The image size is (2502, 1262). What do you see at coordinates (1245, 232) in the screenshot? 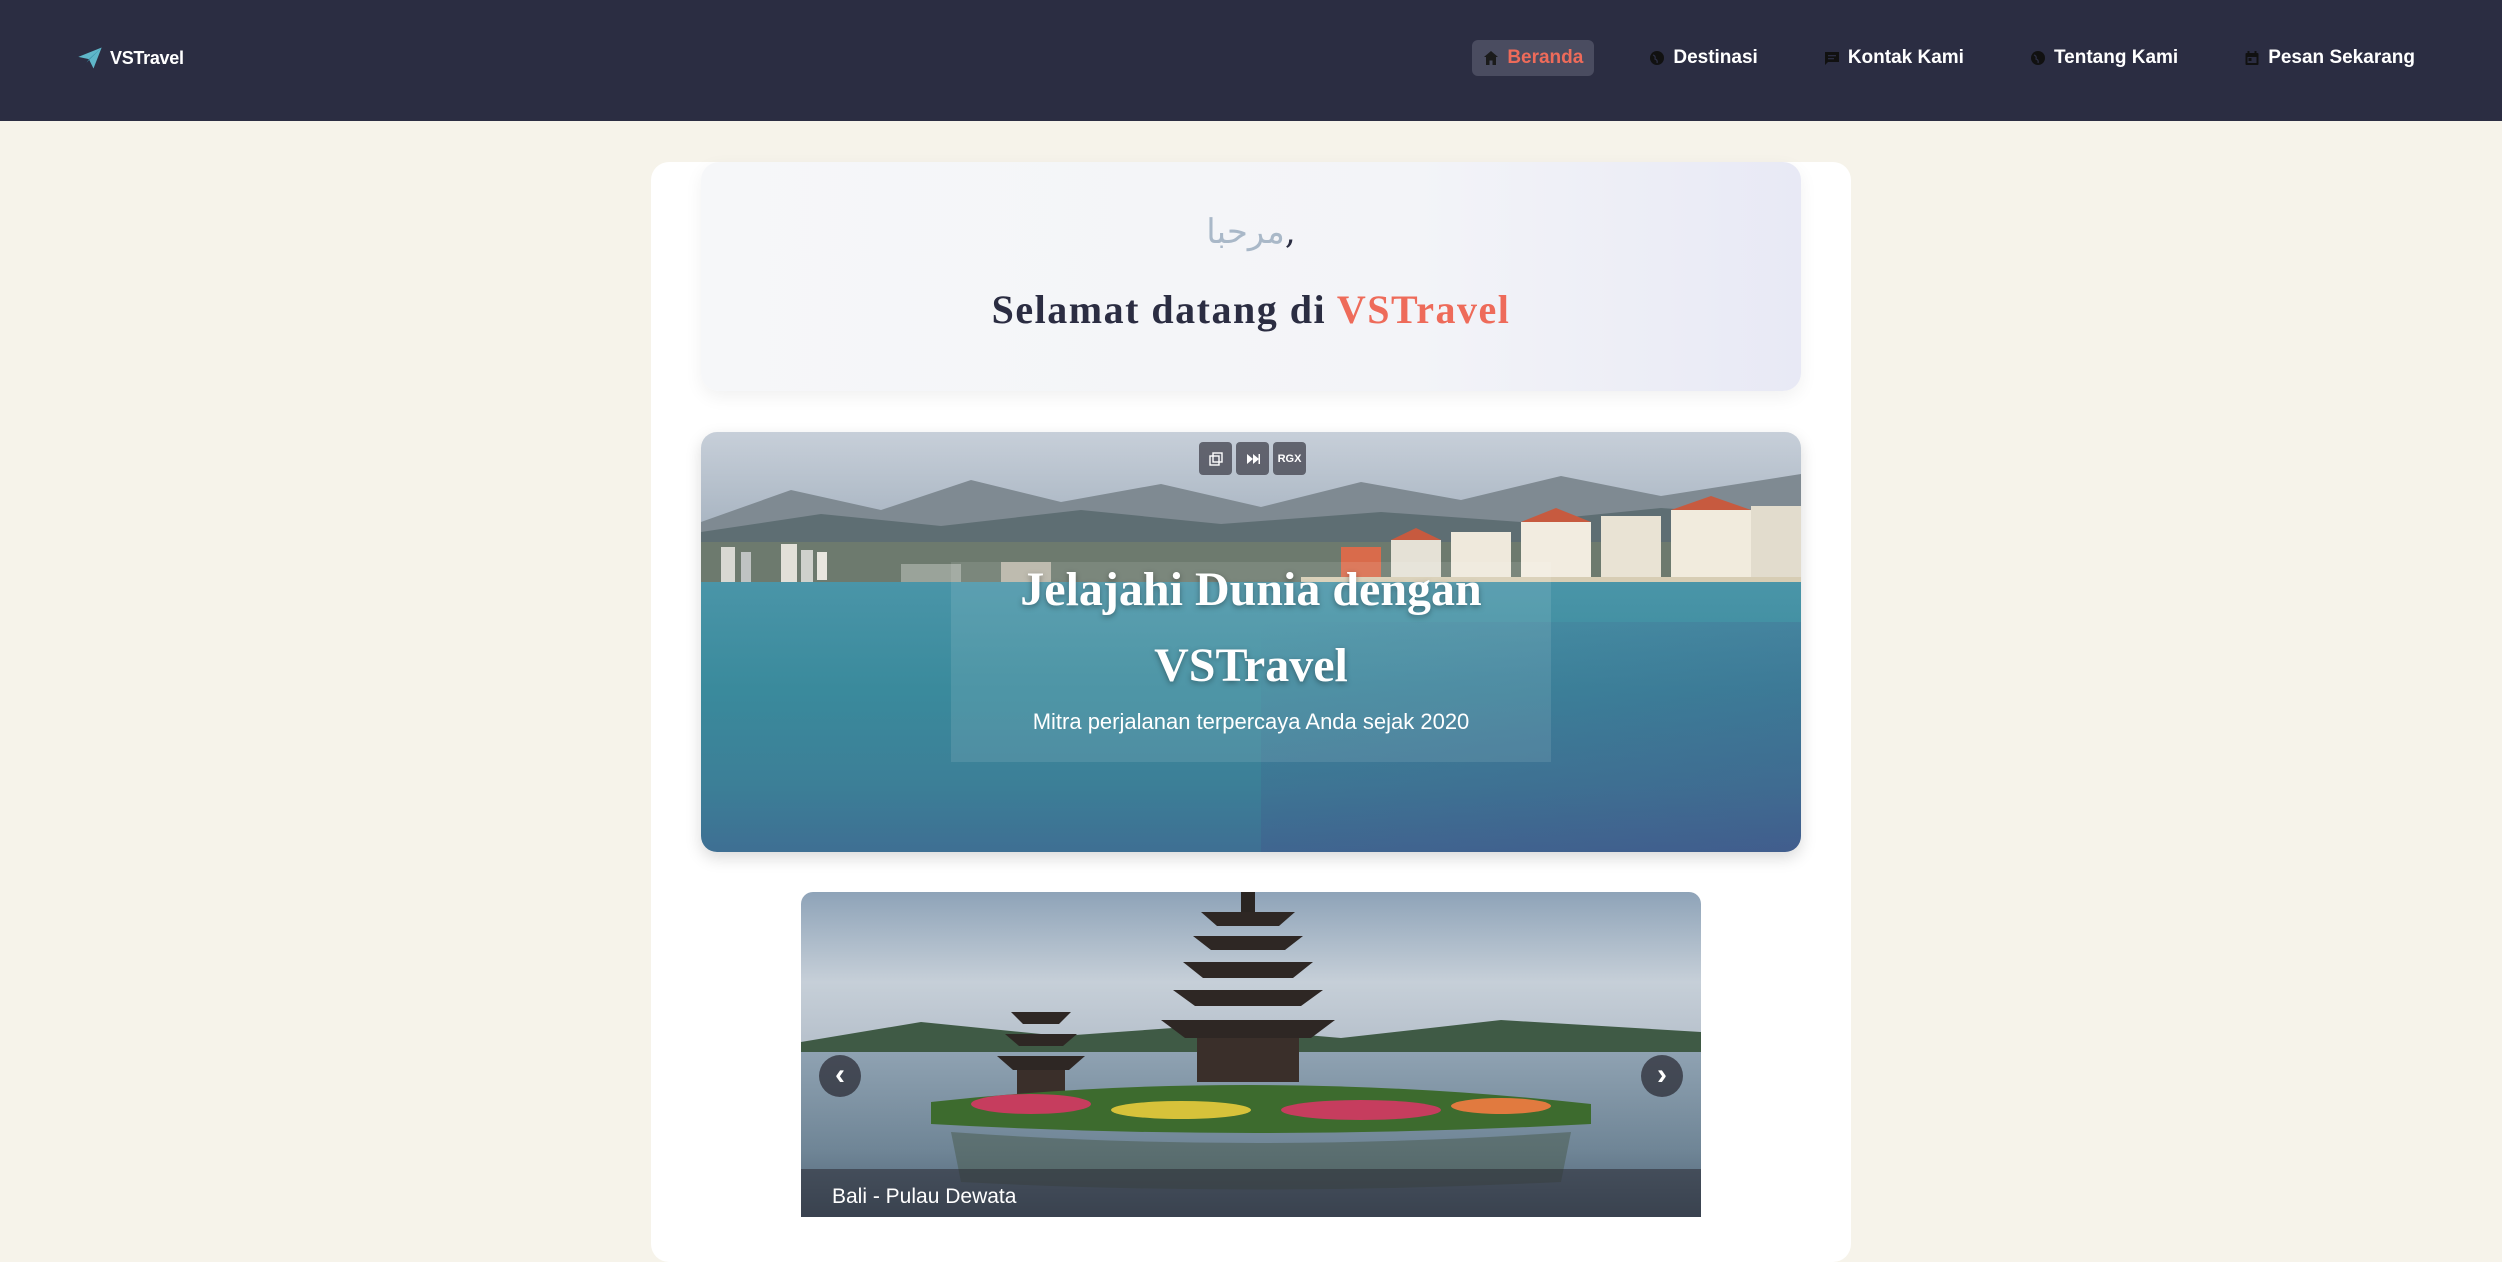
I see `greeting-text: مرحبا` at bounding box center [1245, 232].